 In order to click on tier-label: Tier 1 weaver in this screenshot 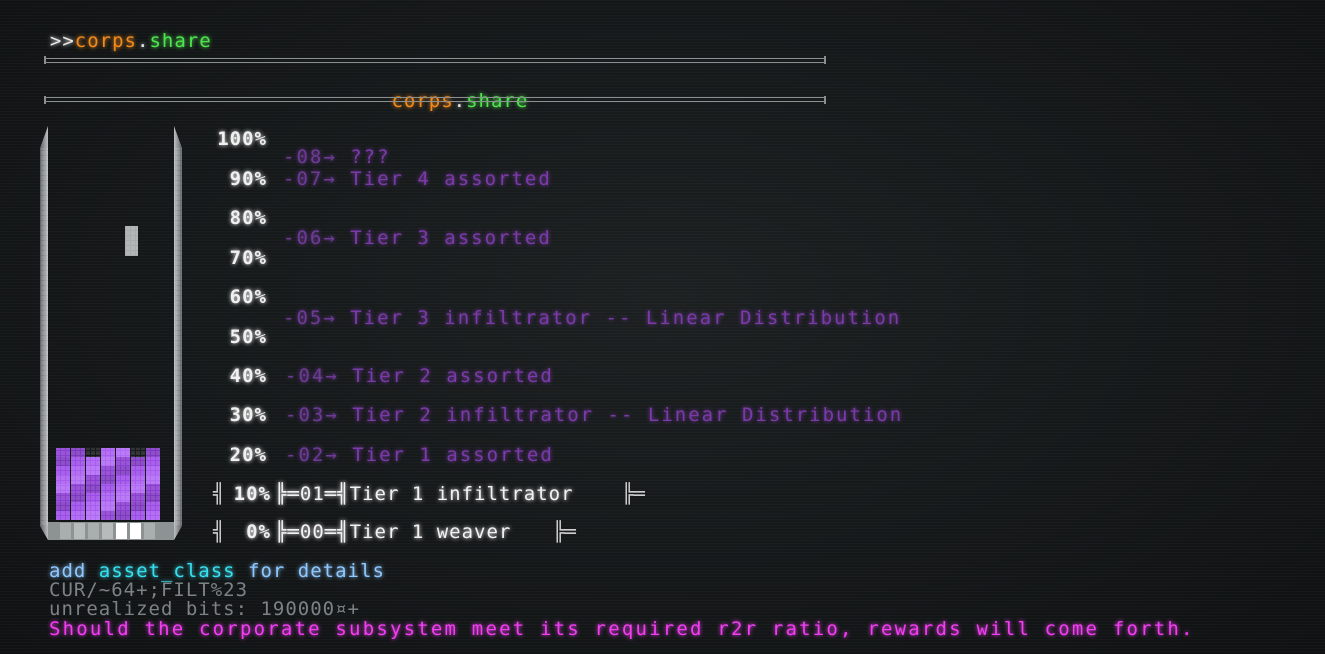, I will do `click(430, 532)`.